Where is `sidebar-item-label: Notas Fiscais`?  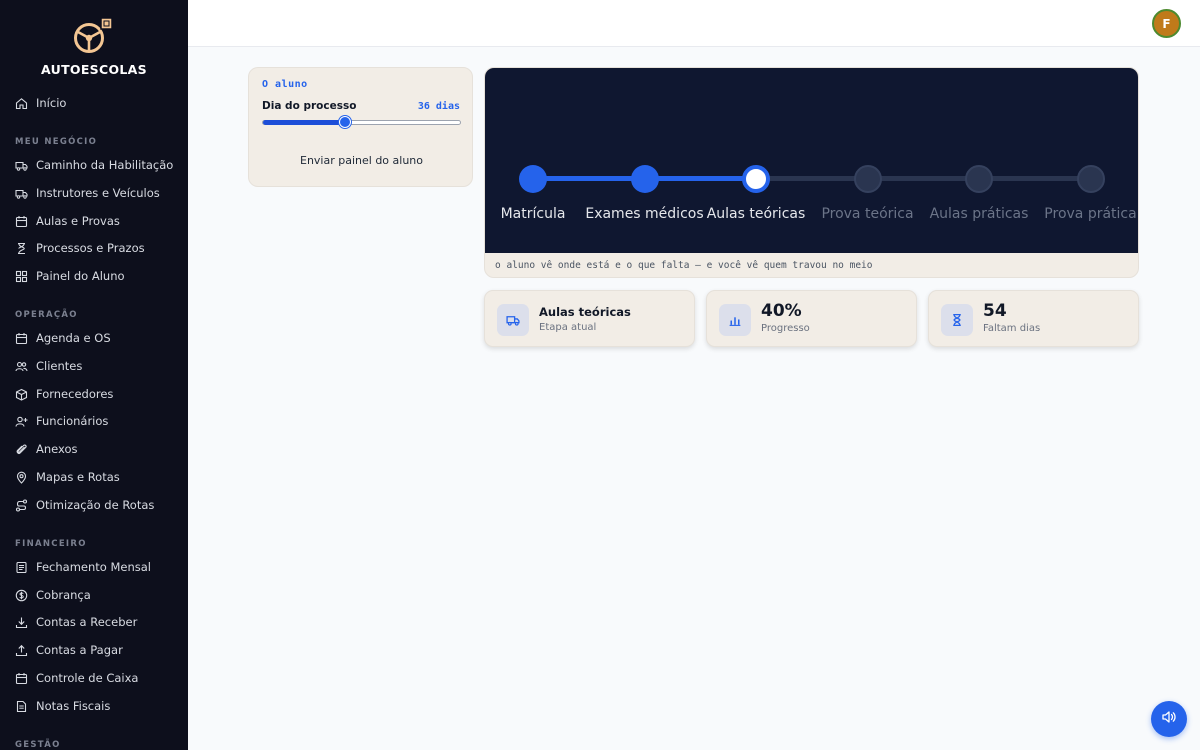 sidebar-item-label: Notas Fiscais is located at coordinates (73, 706).